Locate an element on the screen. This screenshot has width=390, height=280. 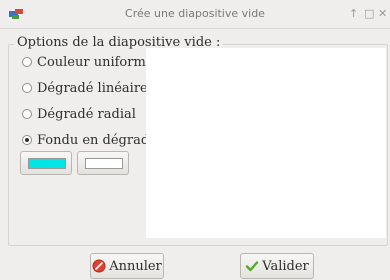
color2-swatch is located at coordinates (104, 163).